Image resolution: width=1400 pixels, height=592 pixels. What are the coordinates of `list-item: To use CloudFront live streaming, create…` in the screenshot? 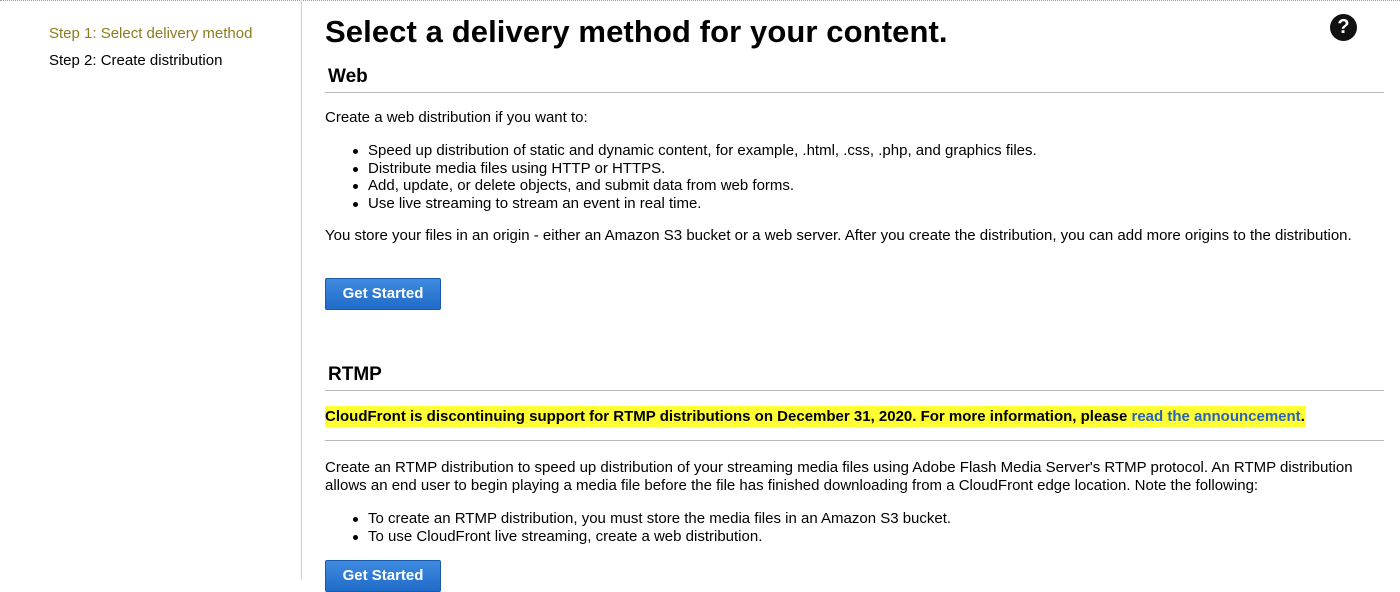 It's located at (651, 537).